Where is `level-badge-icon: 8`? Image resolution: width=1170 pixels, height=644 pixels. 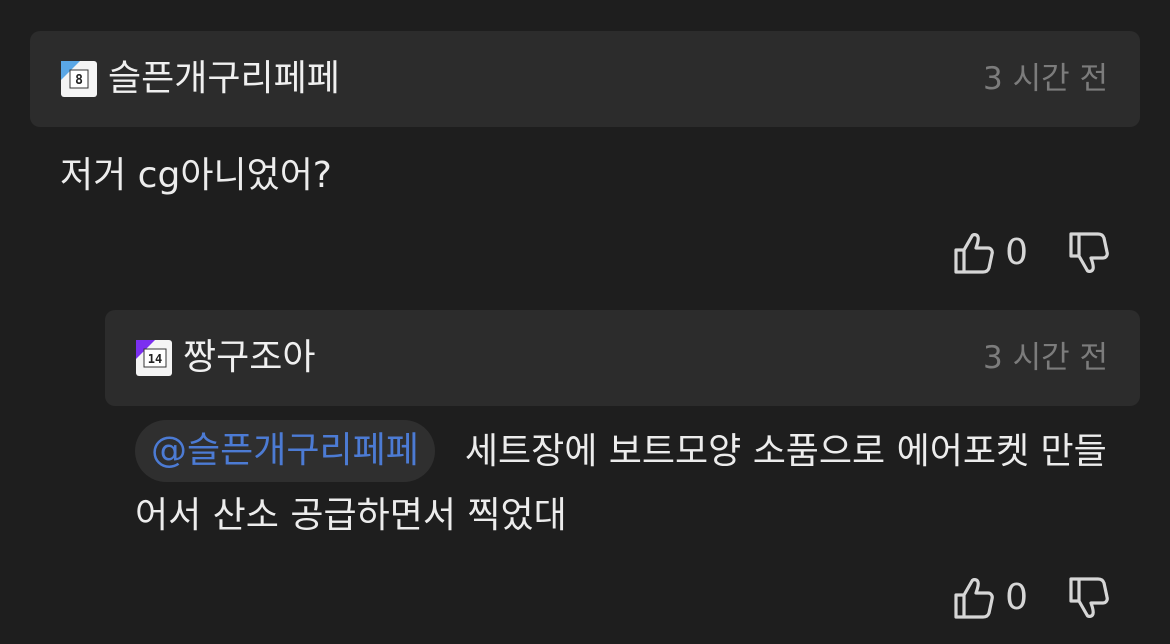
level-badge-icon: 8 is located at coordinates (79, 79).